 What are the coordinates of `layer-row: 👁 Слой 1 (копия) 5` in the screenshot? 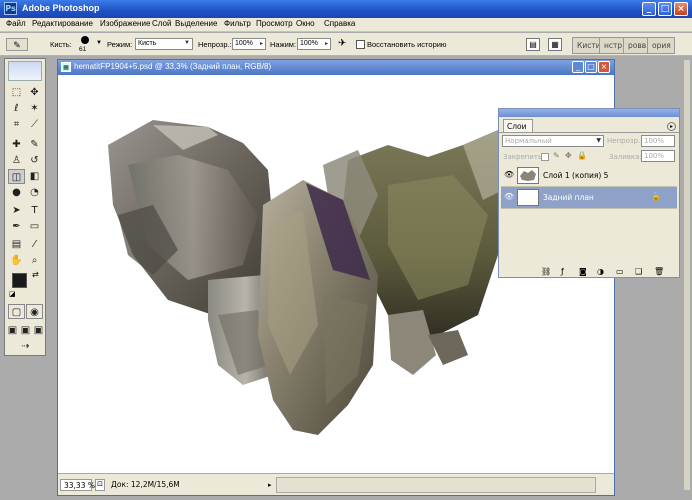 It's located at (589, 176).